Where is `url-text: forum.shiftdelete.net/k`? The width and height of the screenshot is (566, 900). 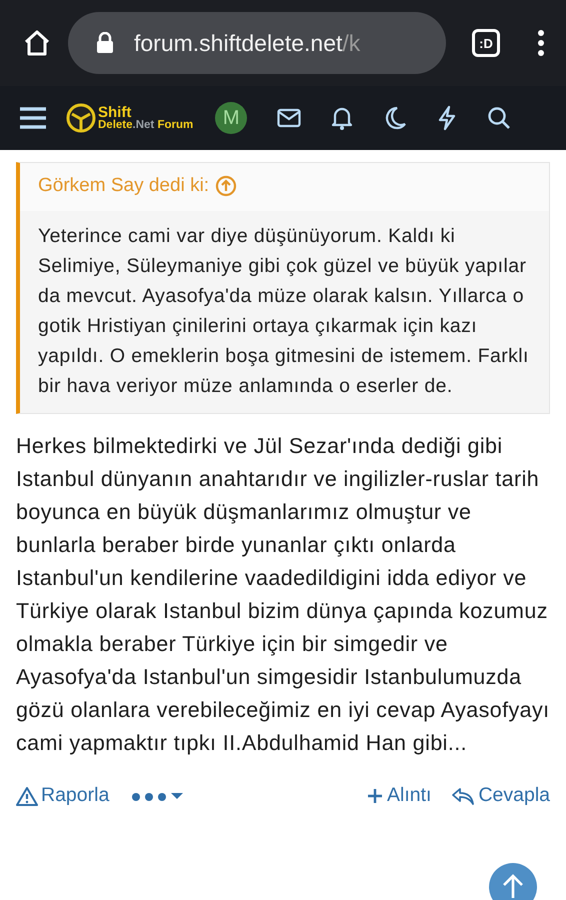
url-text: forum.shiftdelete.net/k is located at coordinates (247, 43).